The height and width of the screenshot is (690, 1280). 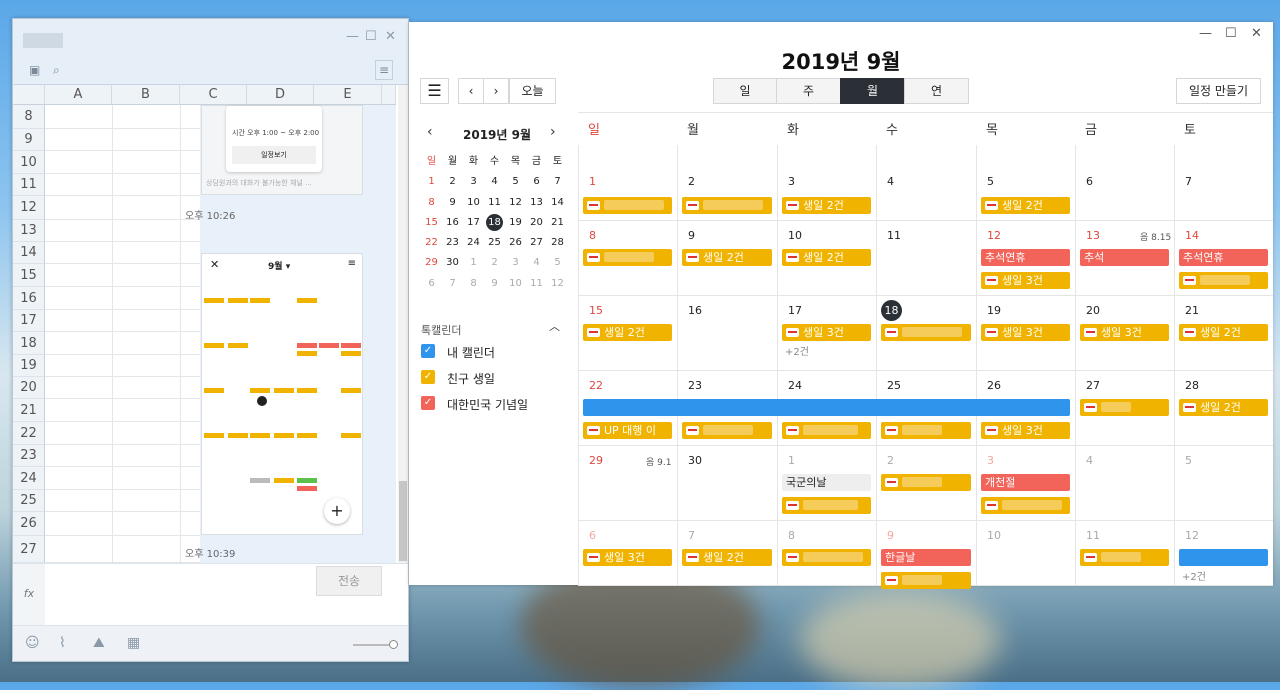 What do you see at coordinates (282, 394) in the screenshot?
I see `calendar-screenshot-message: ✕ 9월 ▾ ≡ +` at bounding box center [282, 394].